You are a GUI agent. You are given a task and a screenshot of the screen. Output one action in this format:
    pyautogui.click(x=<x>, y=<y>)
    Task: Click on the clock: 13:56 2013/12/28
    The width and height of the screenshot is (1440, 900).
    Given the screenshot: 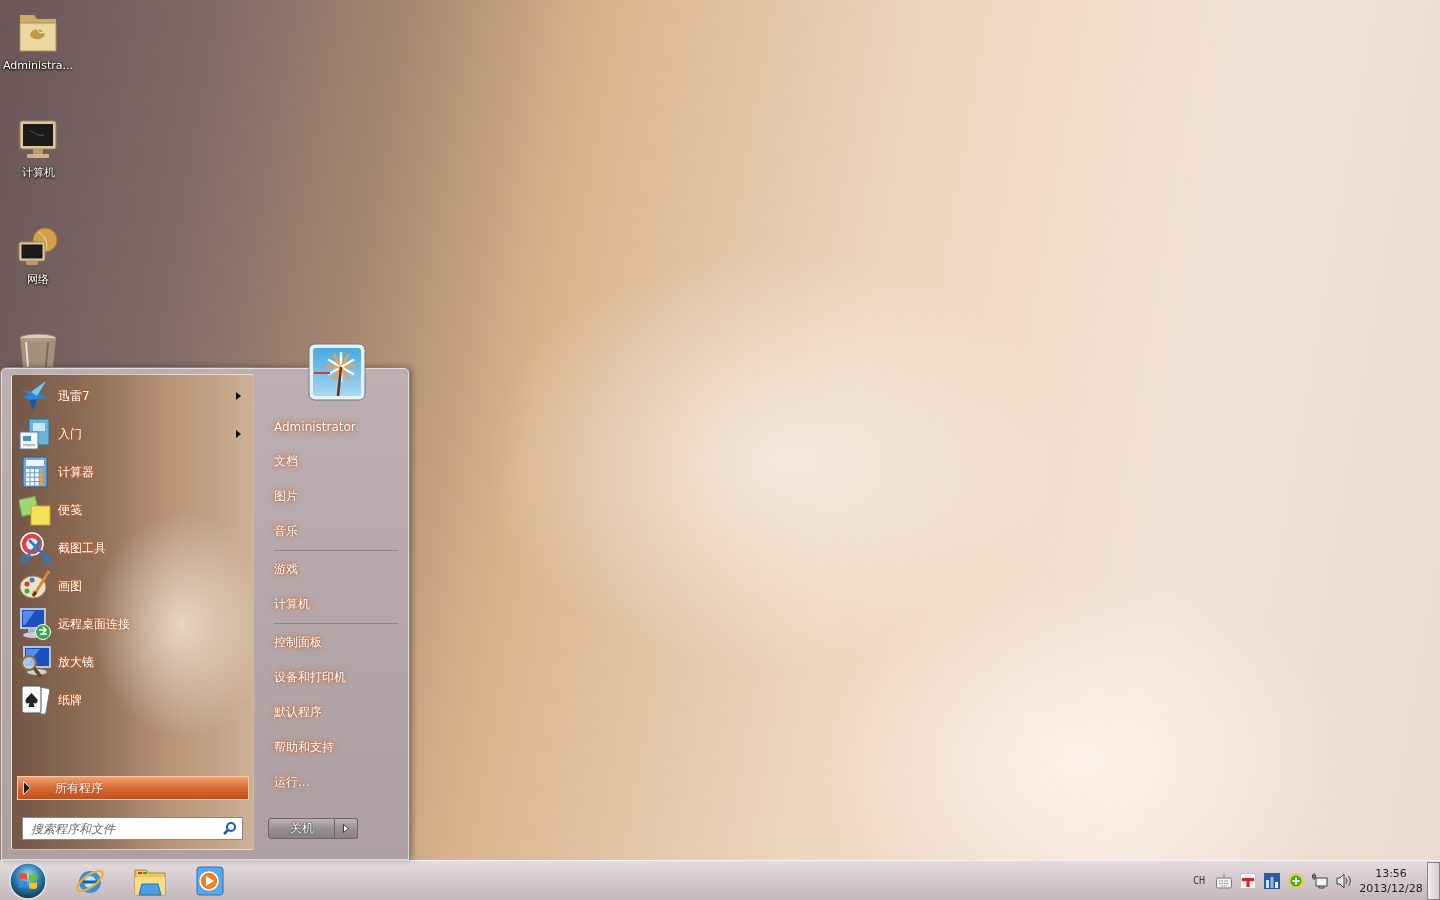 What is the action you would take?
    pyautogui.click(x=1391, y=880)
    